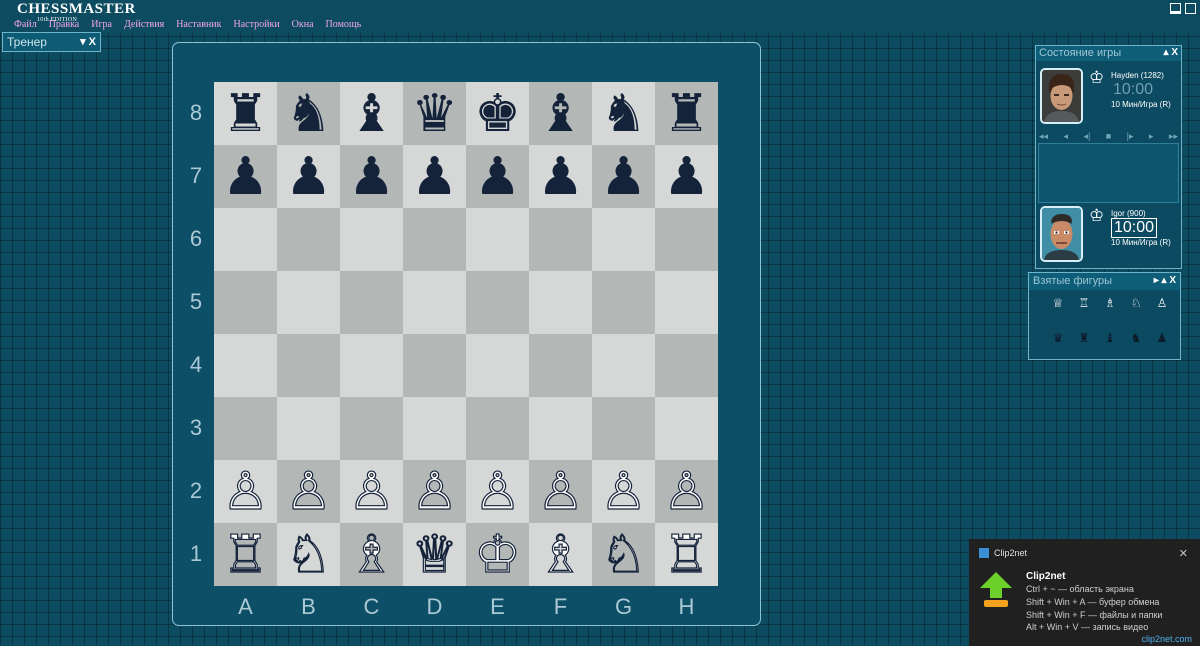 The height and width of the screenshot is (646, 1200). I want to click on board-square-g2: ♙, so click(623, 491).